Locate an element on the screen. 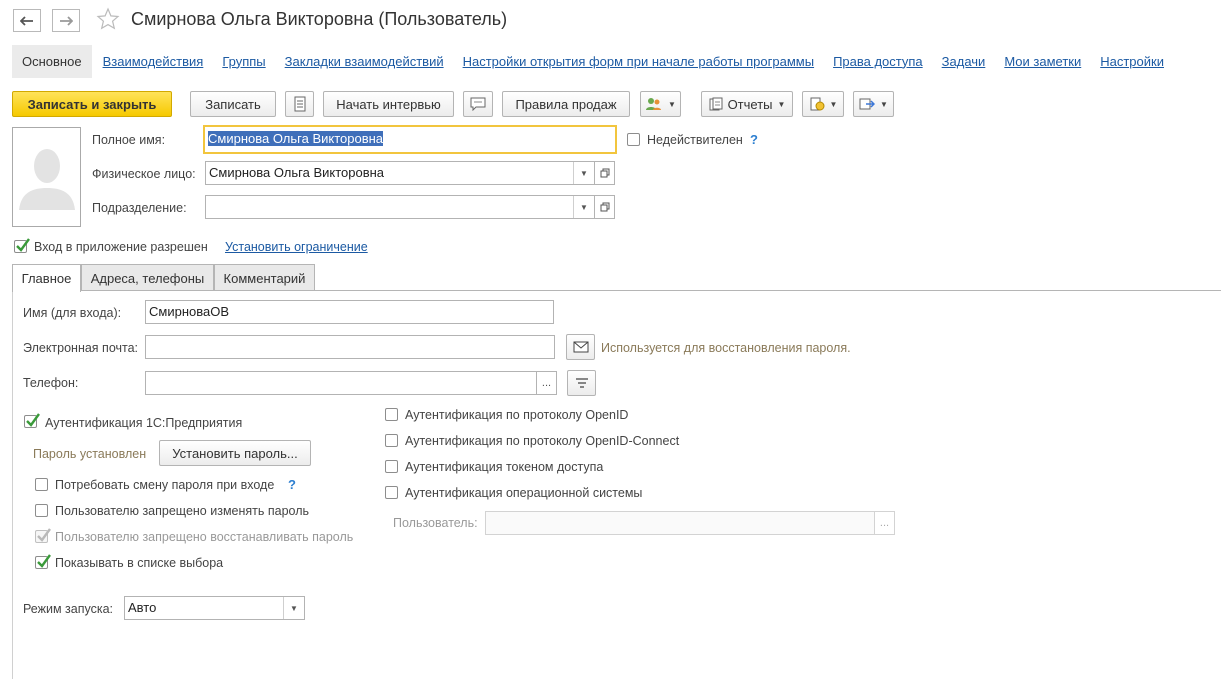  openid-checkbox is located at coordinates (391, 414).